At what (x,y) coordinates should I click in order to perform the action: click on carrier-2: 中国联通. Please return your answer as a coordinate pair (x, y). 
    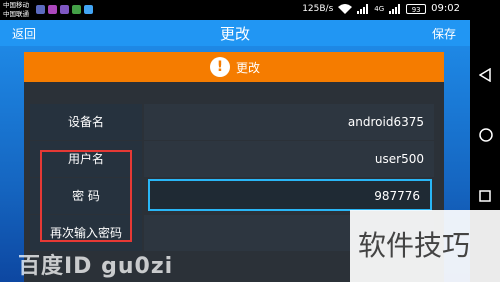
    Looking at the image, I should click on (16, 14).